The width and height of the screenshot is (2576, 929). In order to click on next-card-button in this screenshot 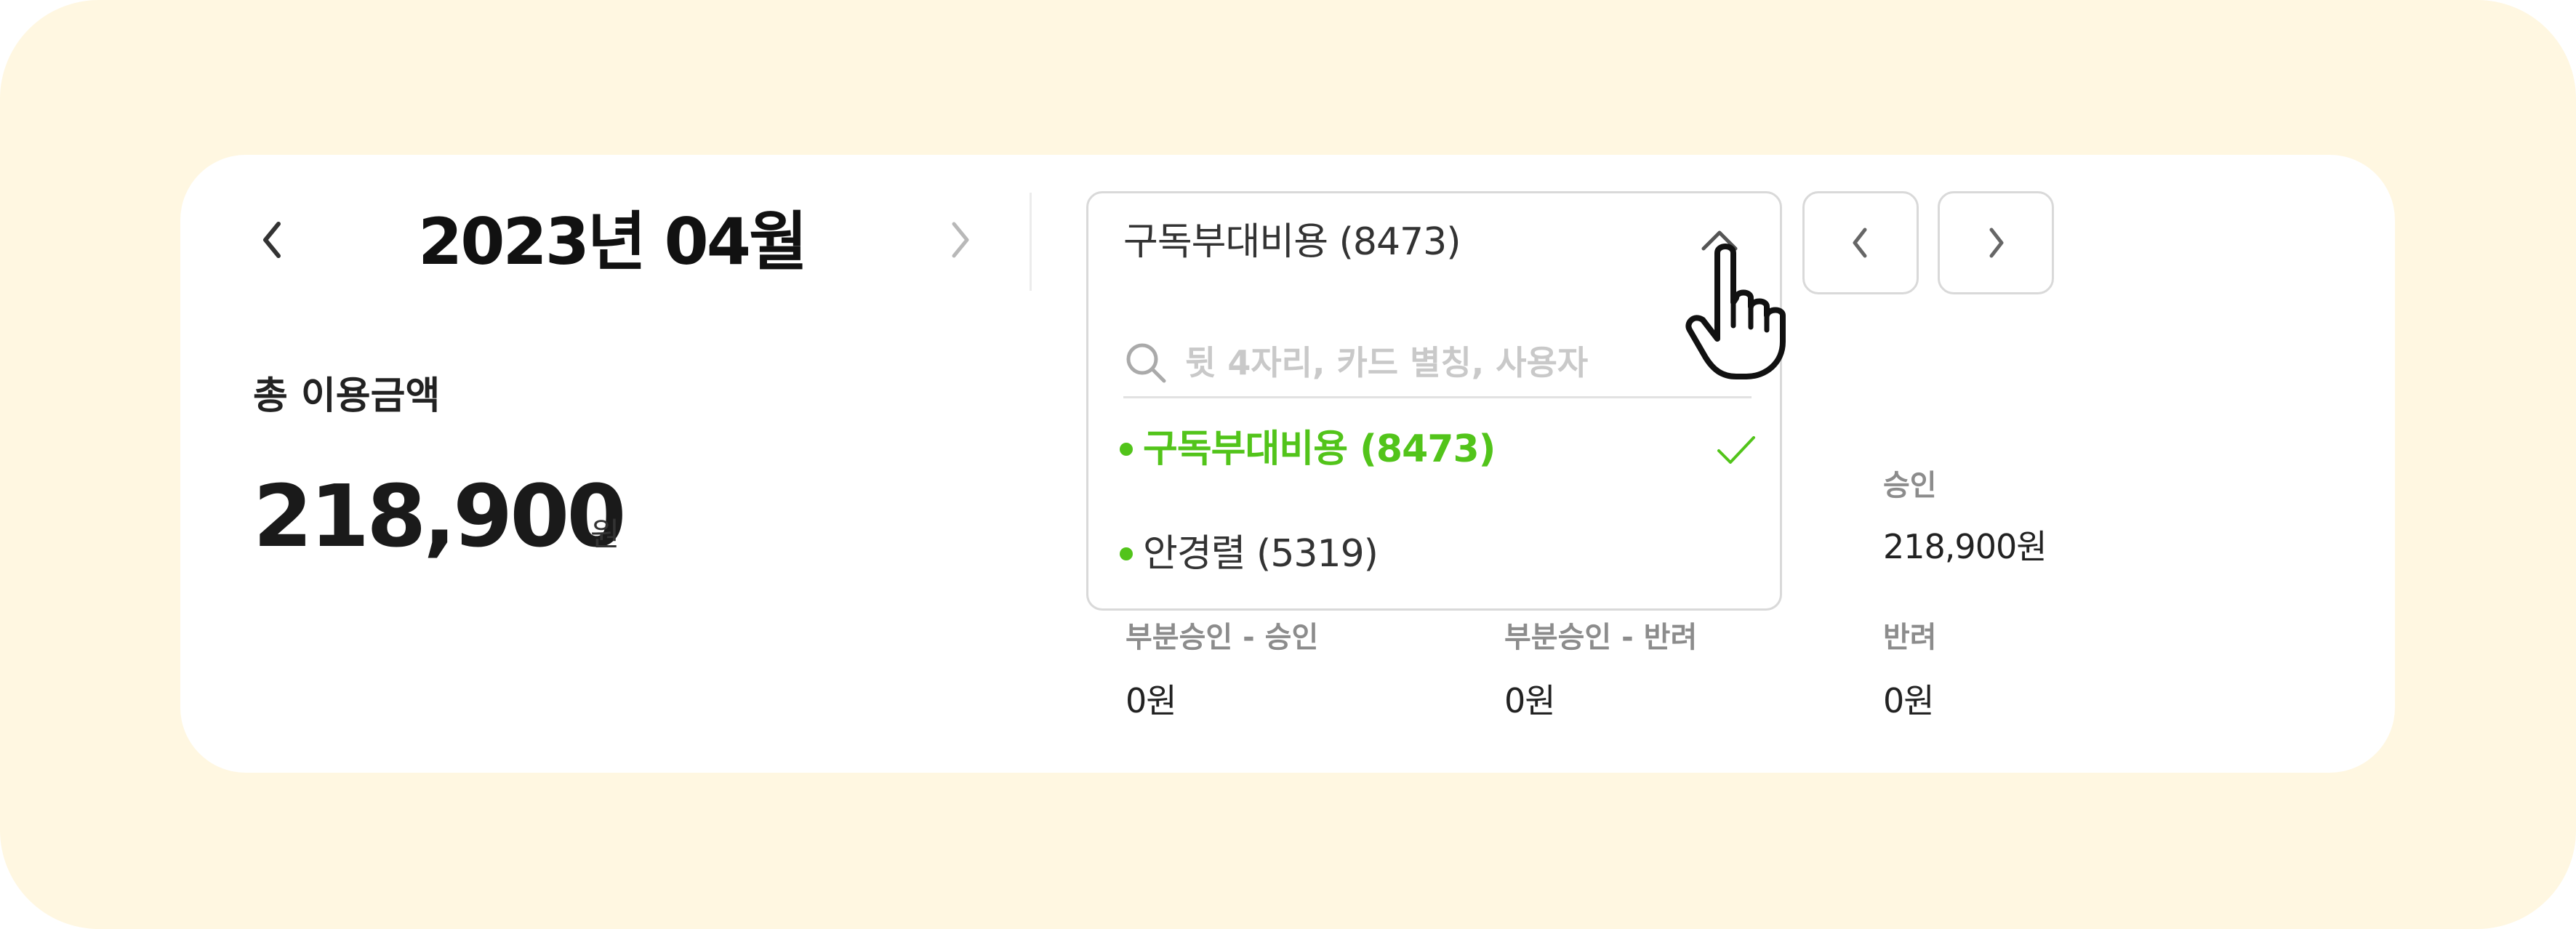, I will do `click(1996, 243)`.